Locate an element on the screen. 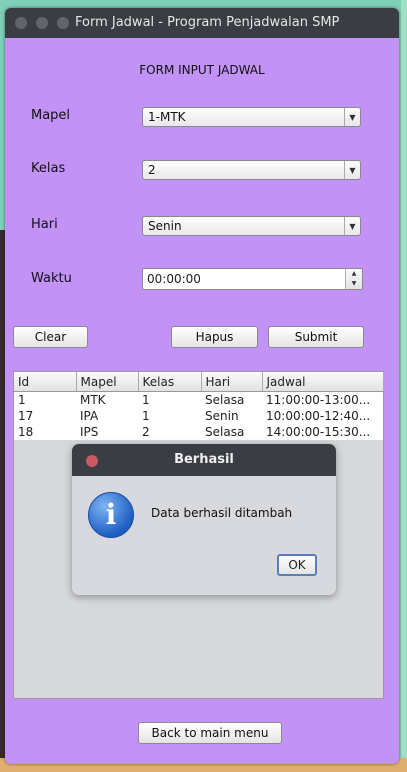 Image resolution: width=407 pixels, height=772 pixels. table-cell: MTK is located at coordinates (107, 399).